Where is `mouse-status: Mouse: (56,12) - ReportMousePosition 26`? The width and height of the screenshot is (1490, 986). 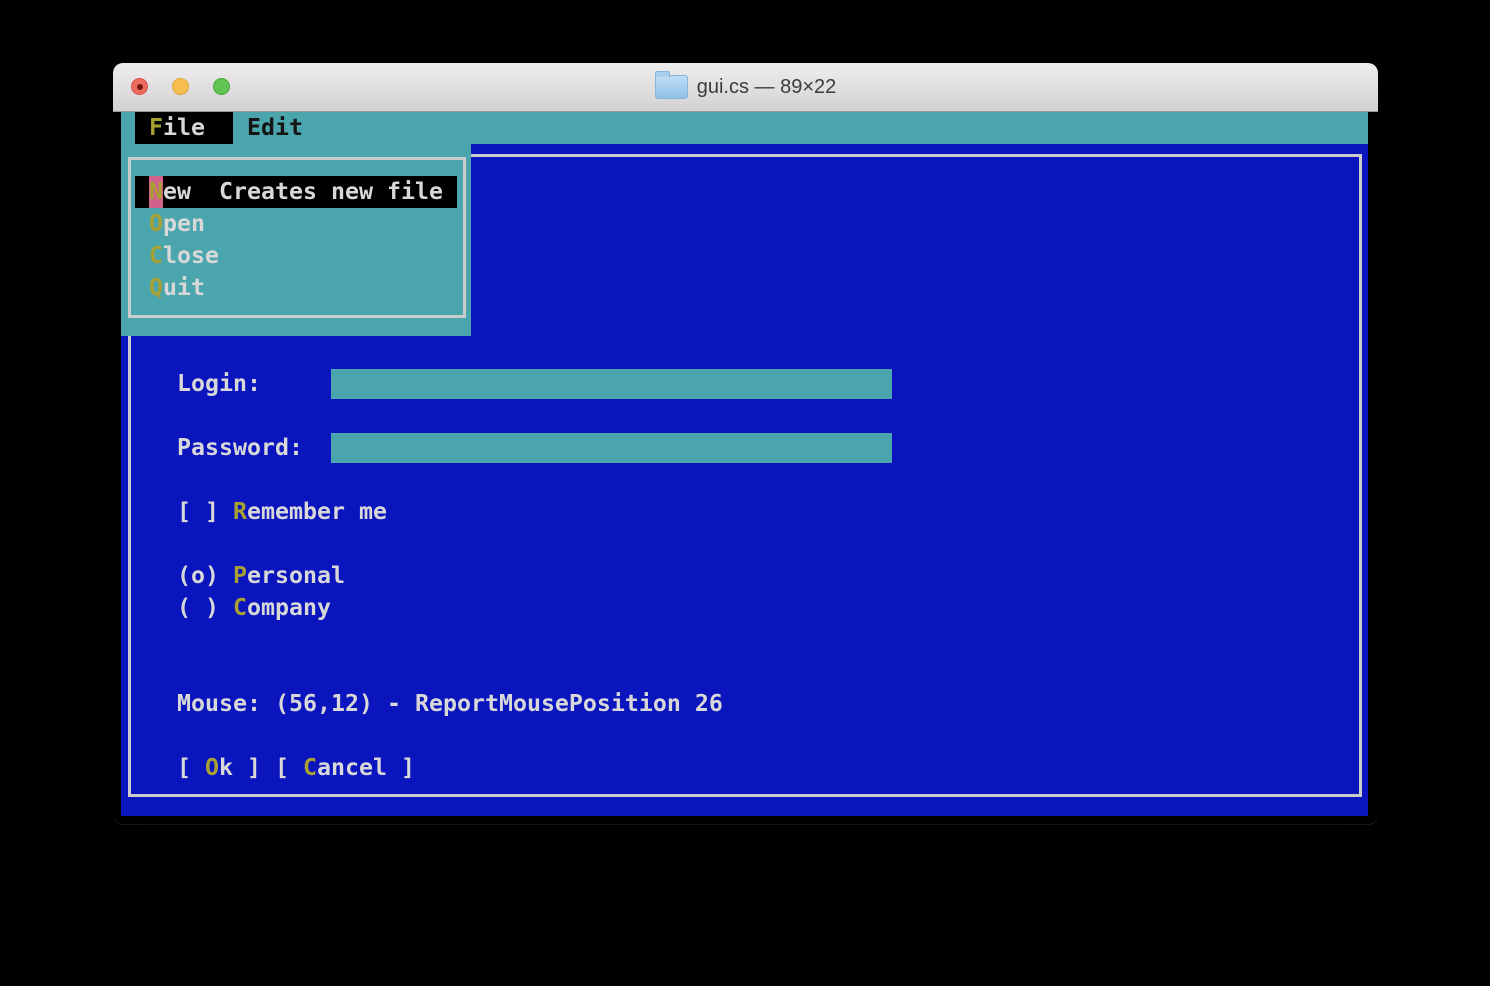 mouse-status: Mouse: (56,12) - ReportMousePosition 26 is located at coordinates (450, 703).